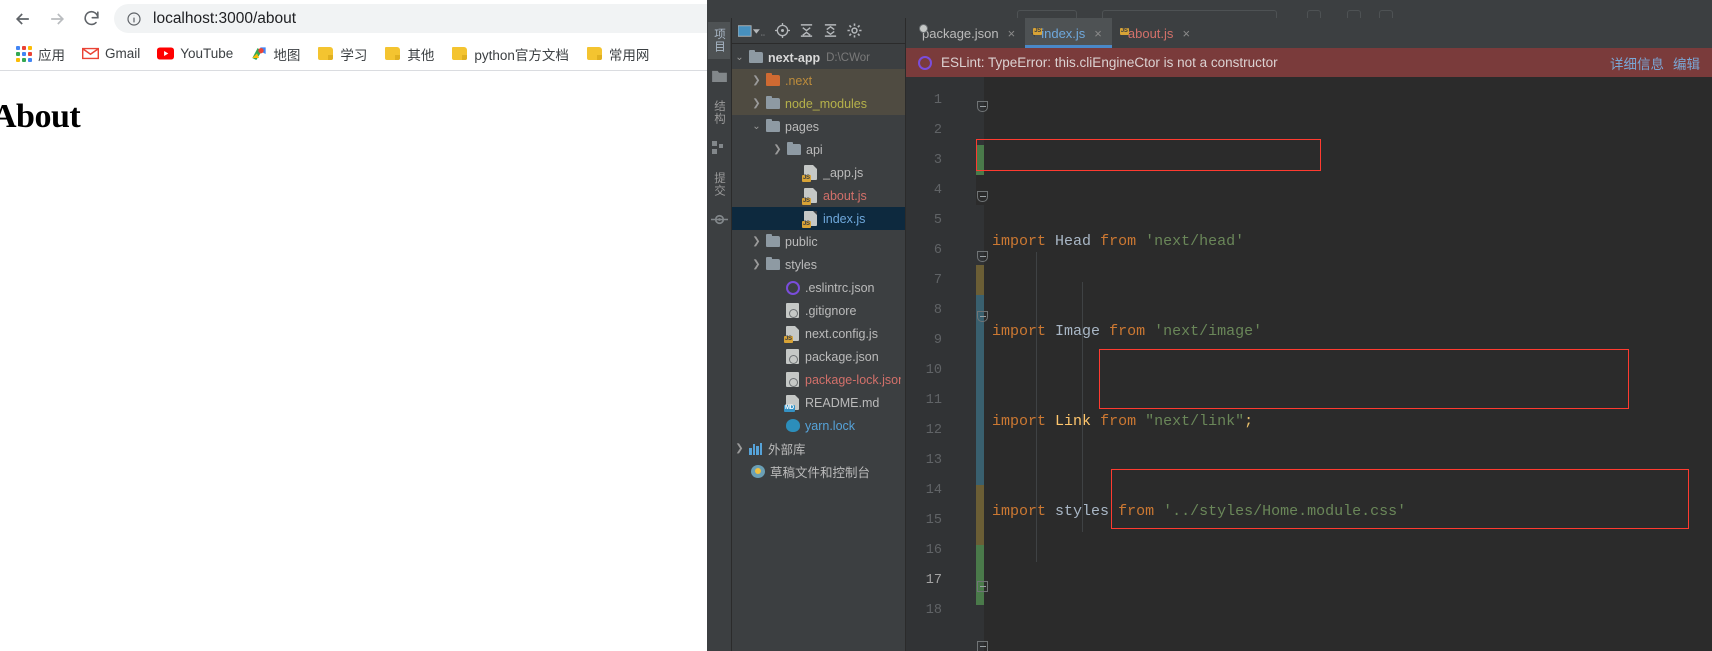  What do you see at coordinates (719, 112) in the screenshot?
I see `tool-window-structure: 结构` at bounding box center [719, 112].